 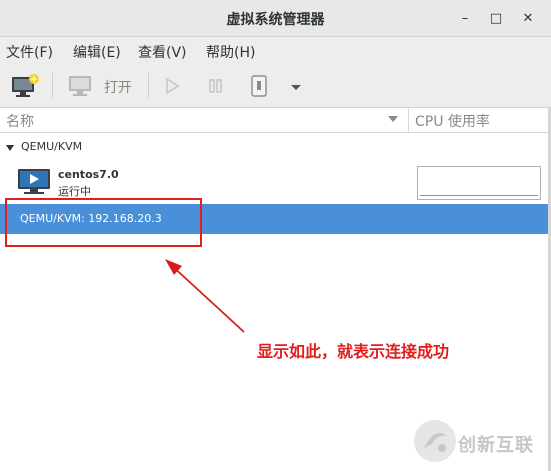 What do you see at coordinates (465, 18) in the screenshot?
I see `minimize-button: –` at bounding box center [465, 18].